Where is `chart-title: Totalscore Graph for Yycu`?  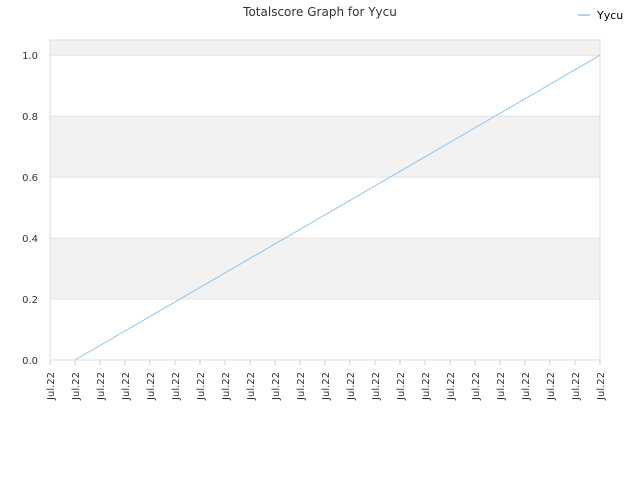
chart-title: Totalscore Graph for Yycu is located at coordinates (319, 12).